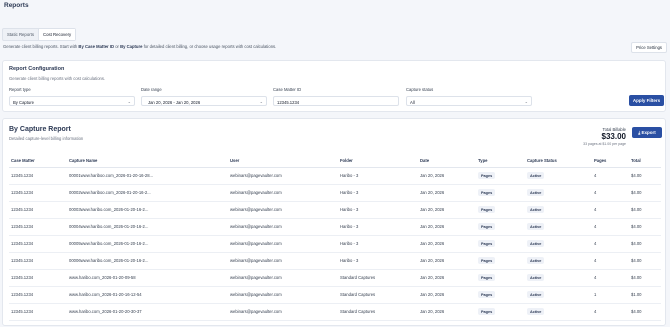 This screenshot has height=327, width=670. What do you see at coordinates (147, 312) in the screenshot?
I see `capture-name-cell: www.haribo.com_2026-01-20-20-30-37` at bounding box center [147, 312].